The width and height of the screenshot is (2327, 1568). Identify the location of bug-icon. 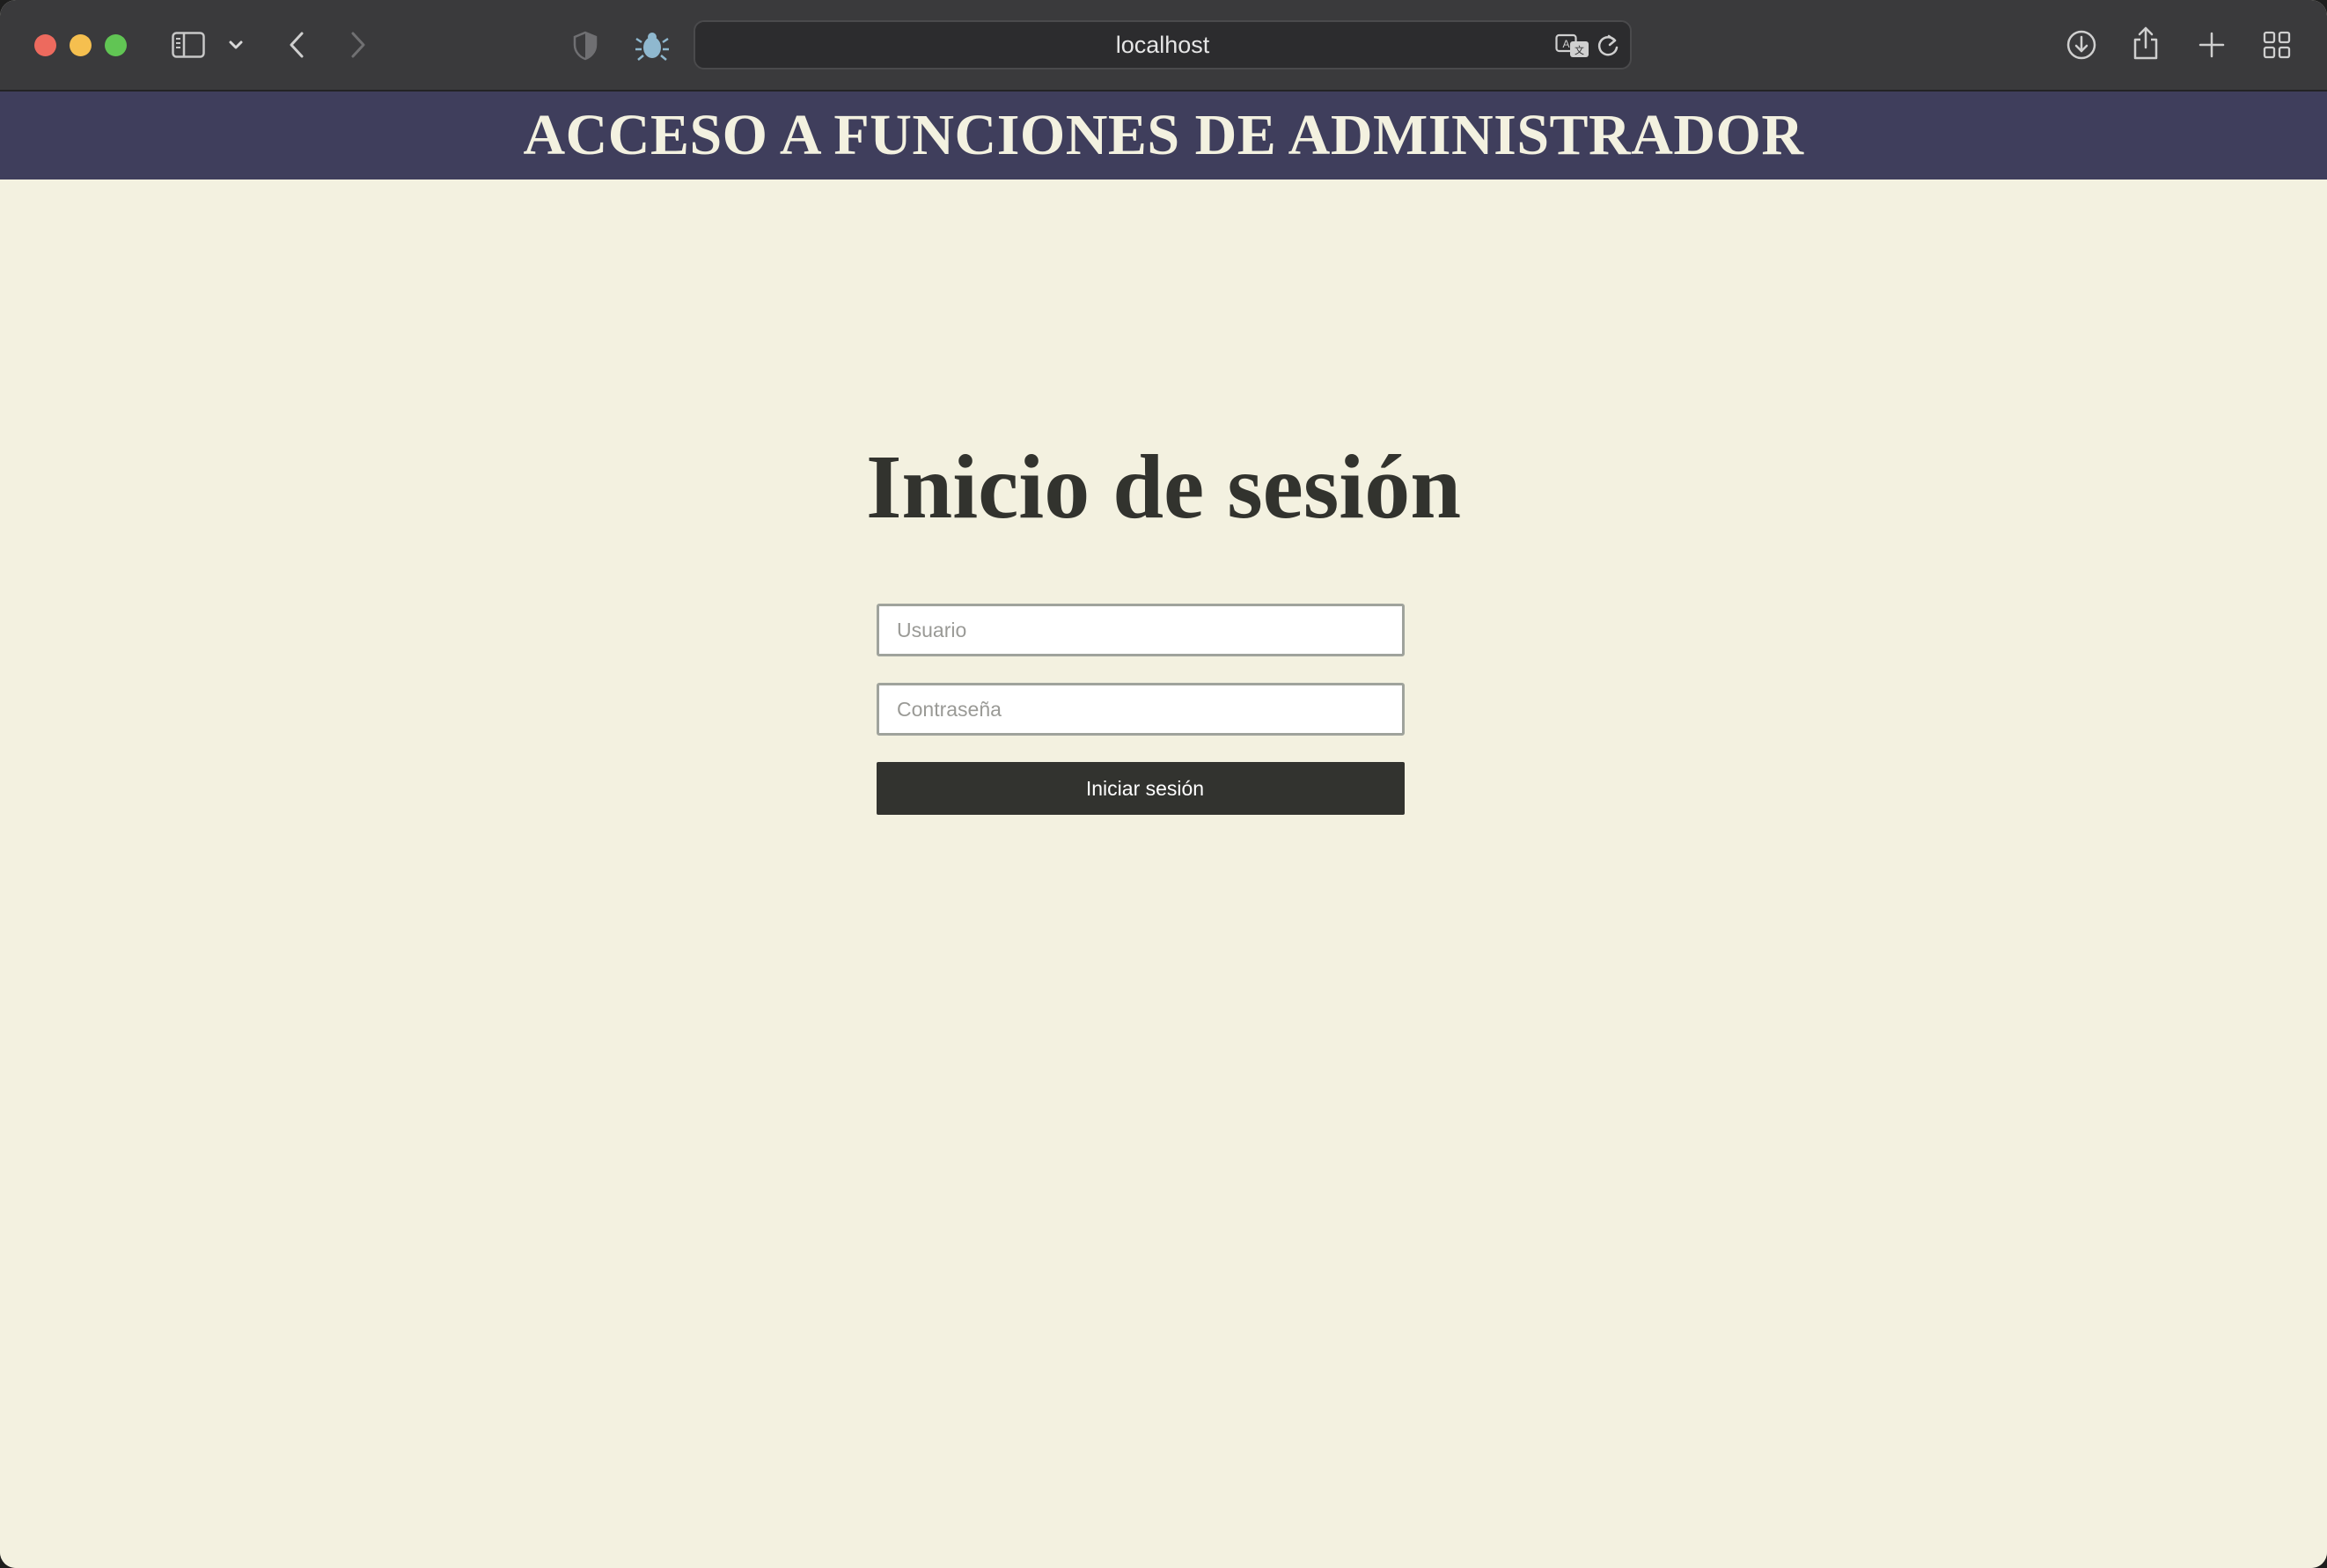
(653, 45).